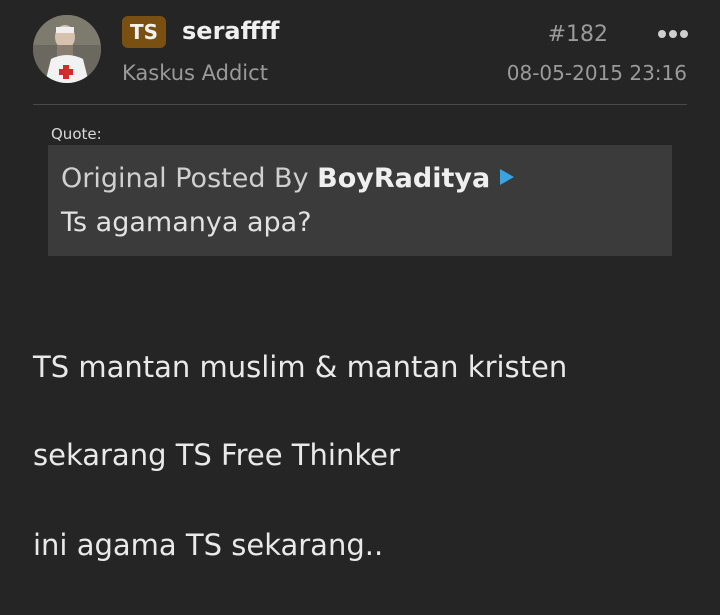 This screenshot has width=720, height=615. I want to click on post-number: #182, so click(578, 35).